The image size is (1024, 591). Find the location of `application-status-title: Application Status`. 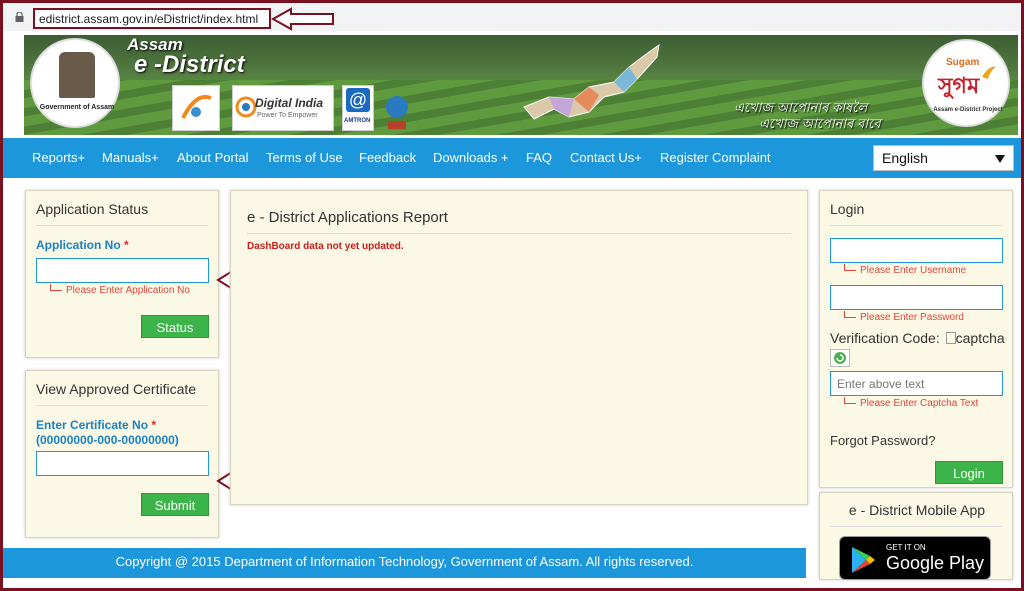

application-status-title: Application Status is located at coordinates (92, 209).